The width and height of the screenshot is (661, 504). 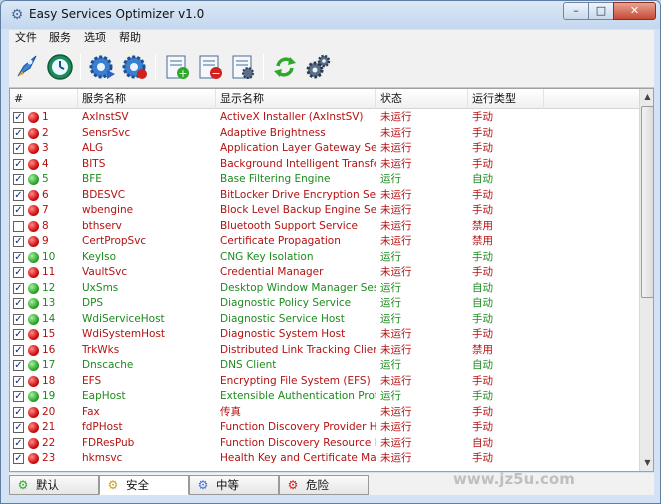 I want to click on display-name: Encrypting File System (EFS), so click(x=295, y=380).